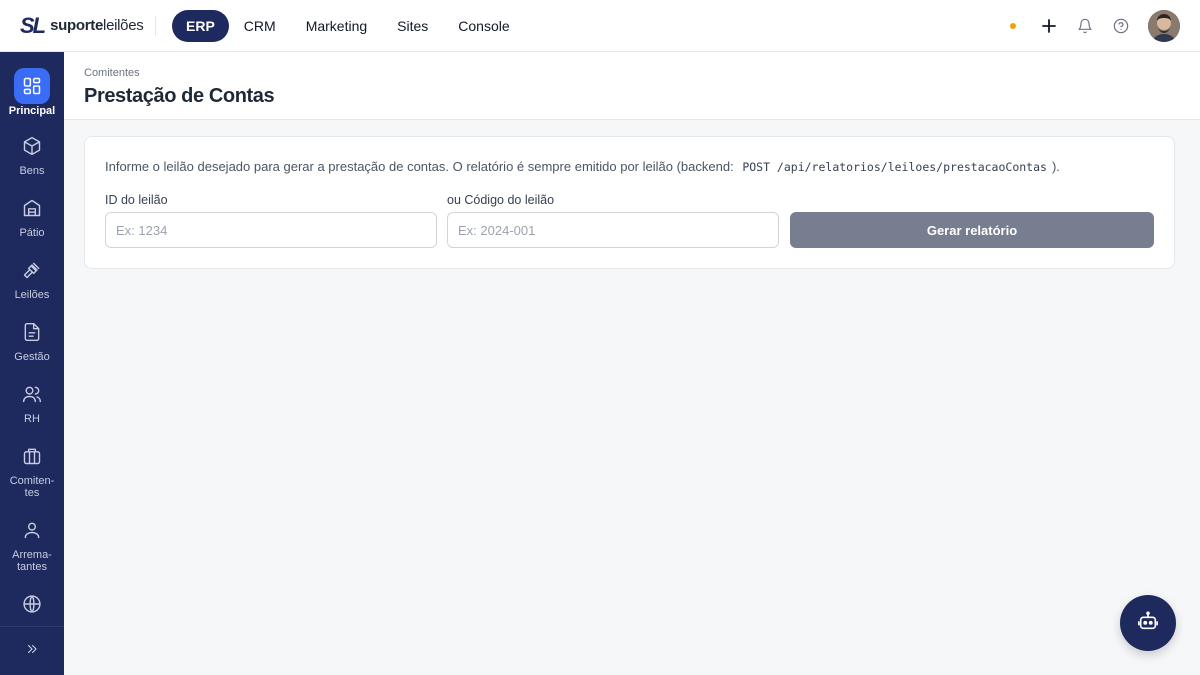 The height and width of the screenshot is (675, 1200). What do you see at coordinates (32, 146) in the screenshot?
I see `box-icon` at bounding box center [32, 146].